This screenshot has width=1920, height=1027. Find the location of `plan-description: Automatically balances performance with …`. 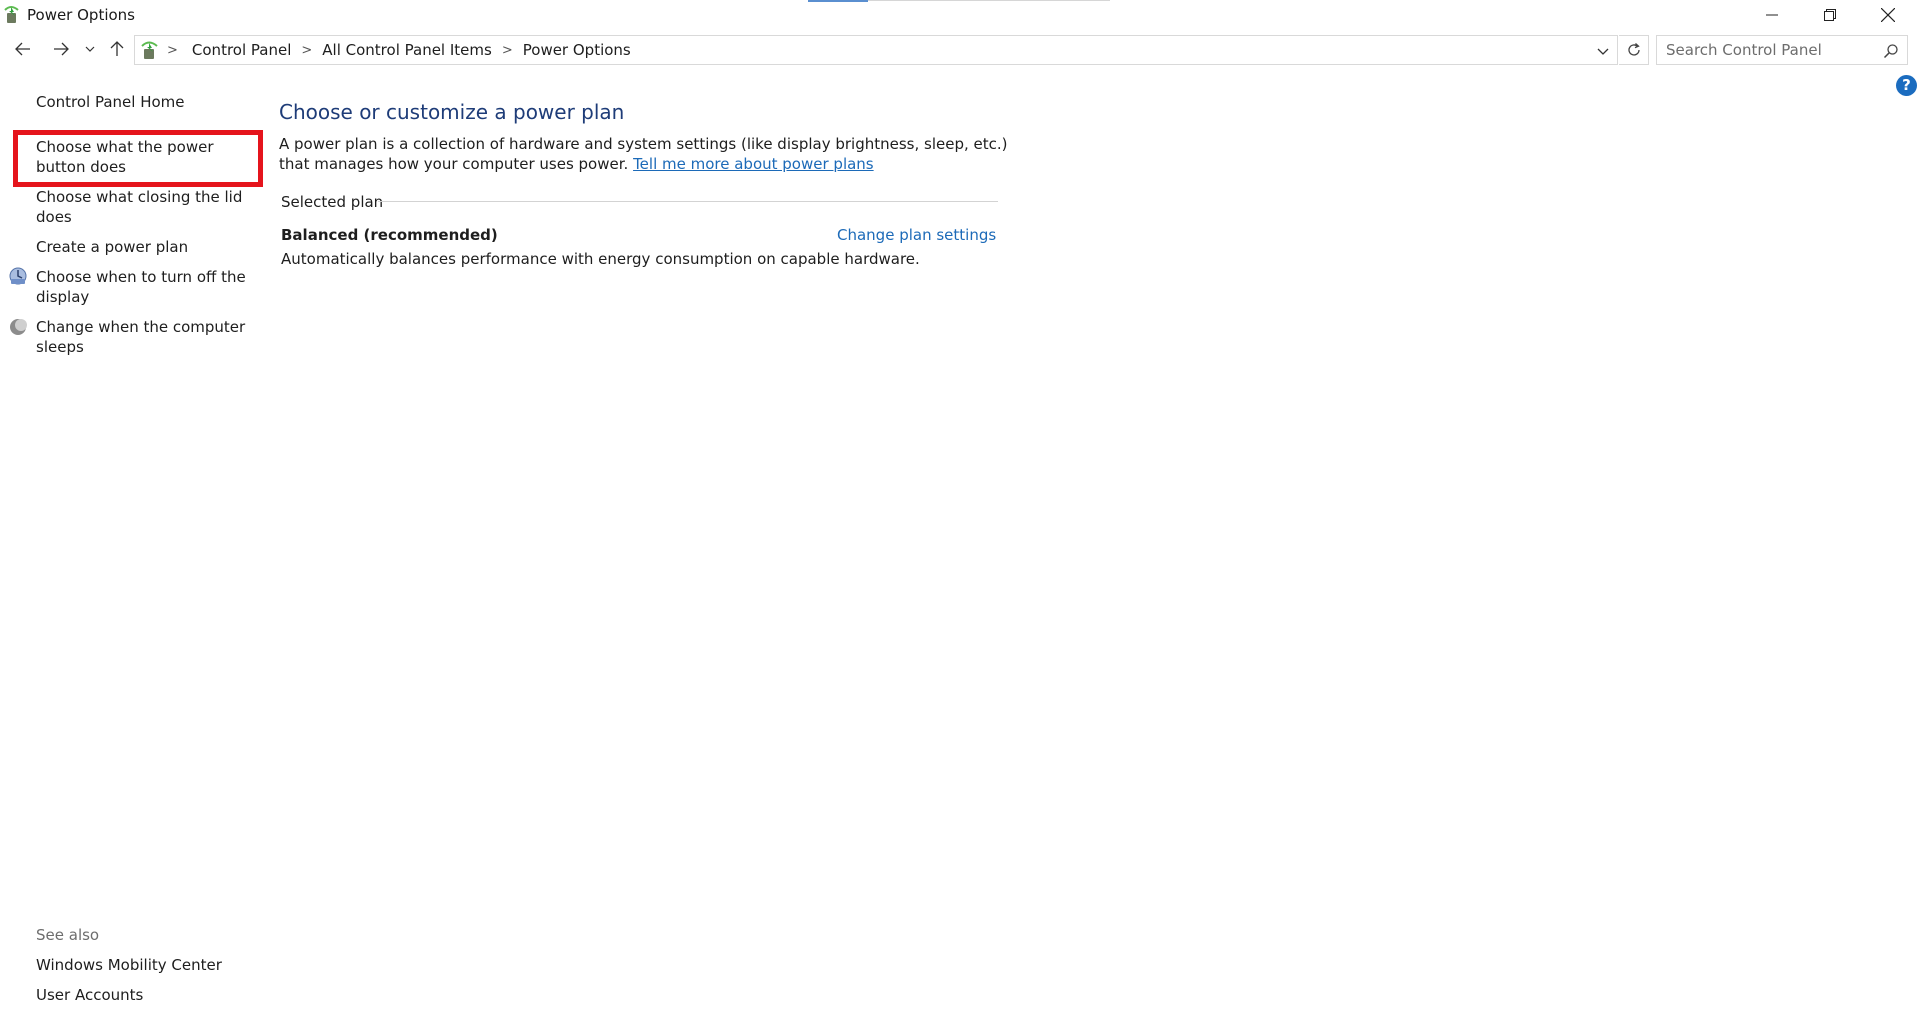

plan-description: Automatically balances performance with … is located at coordinates (600, 259).